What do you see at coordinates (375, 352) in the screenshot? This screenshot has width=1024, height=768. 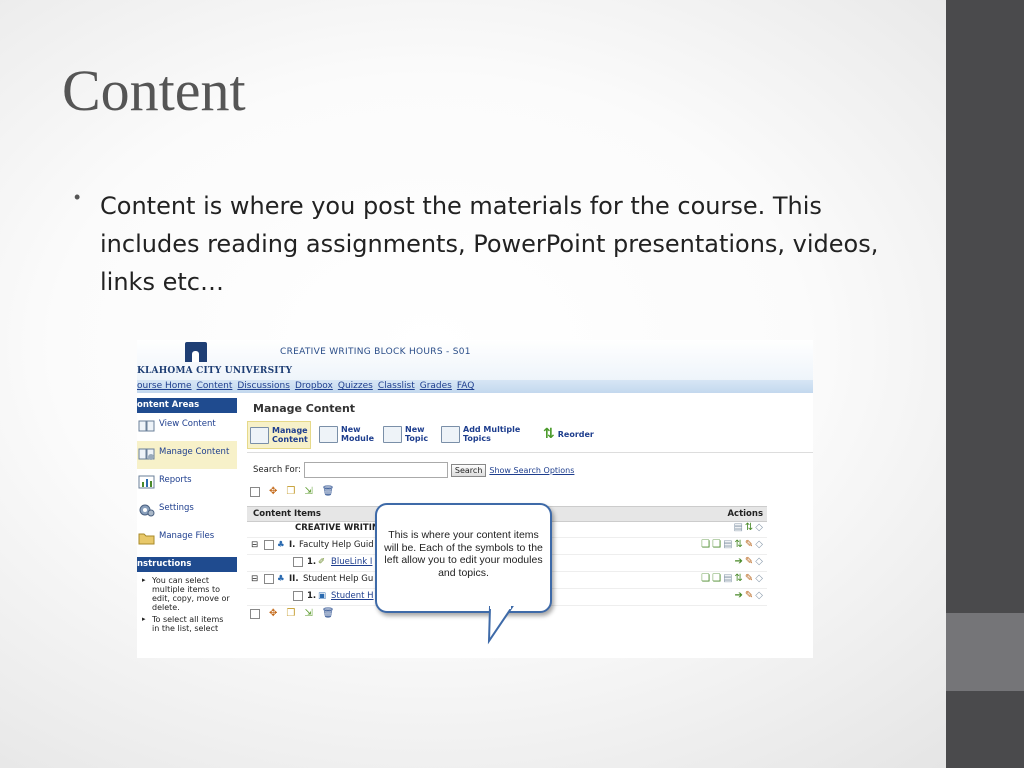 I see `course-title: CREATIVE WRITING BLOCK HOURS - S01` at bounding box center [375, 352].